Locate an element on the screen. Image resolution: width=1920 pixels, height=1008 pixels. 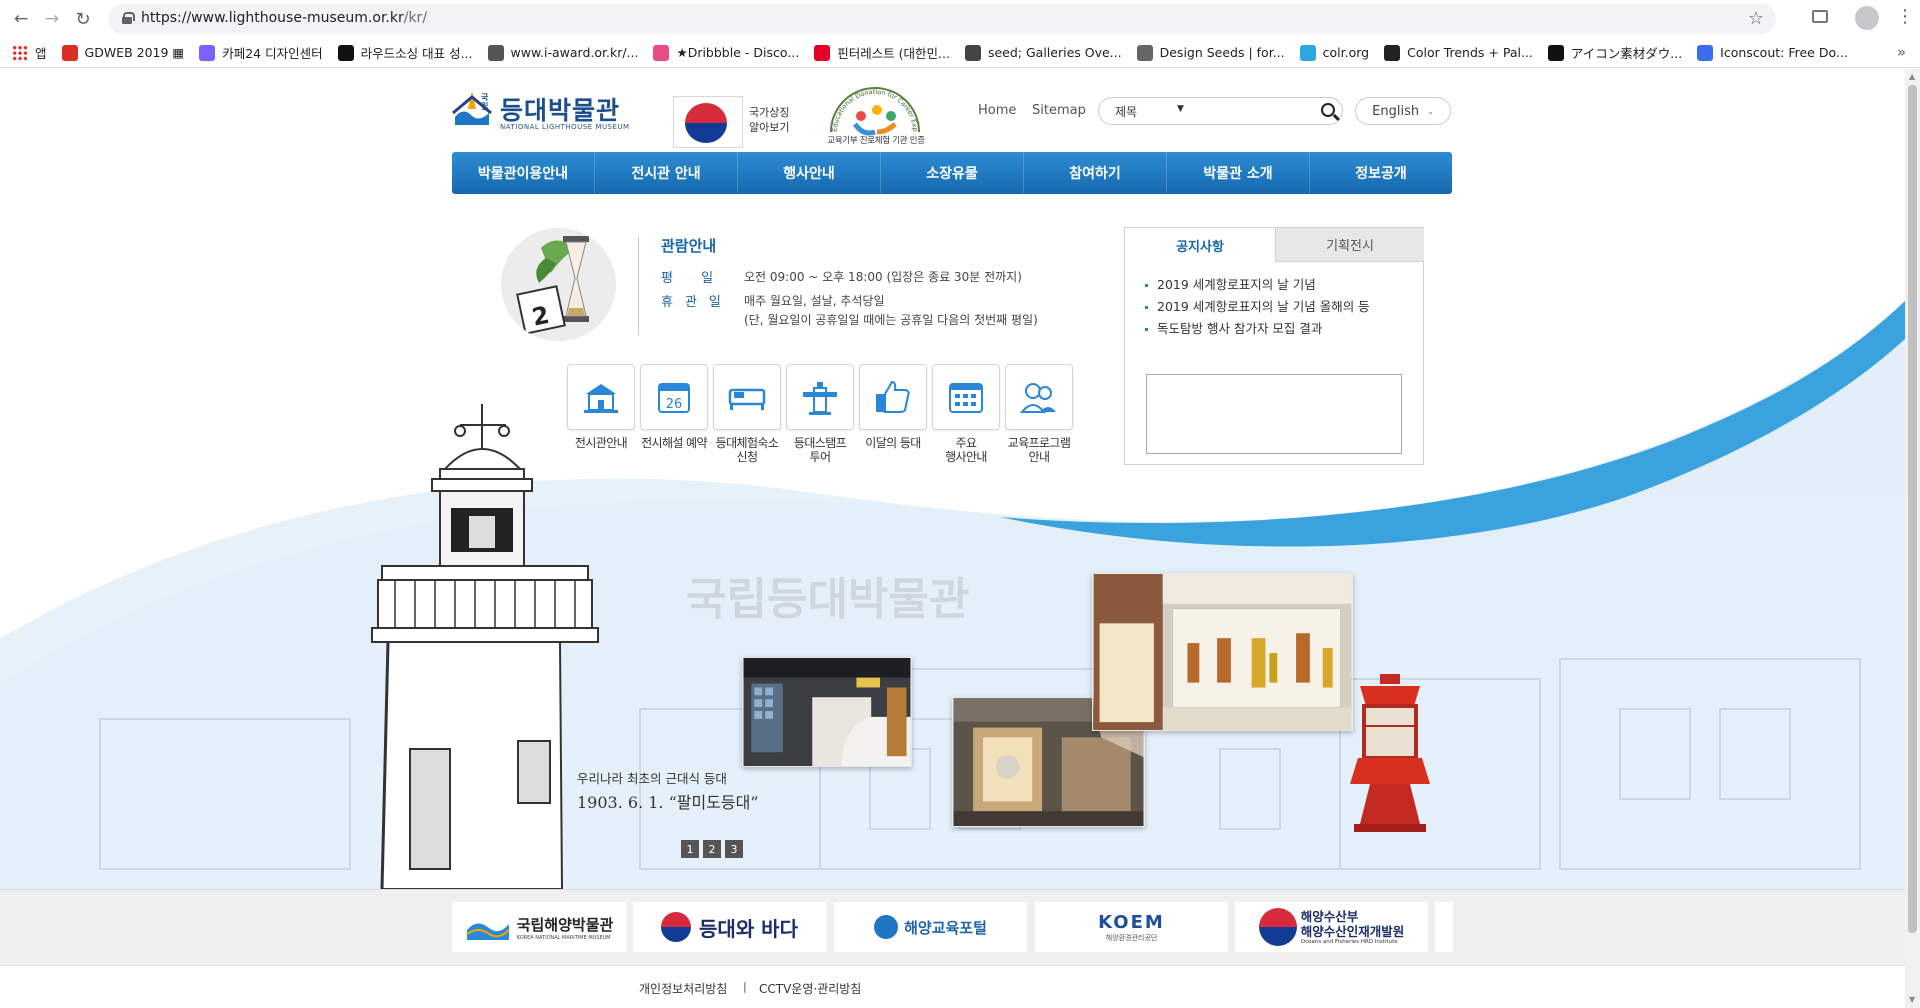
slide-page-button: 3 is located at coordinates (734, 849).